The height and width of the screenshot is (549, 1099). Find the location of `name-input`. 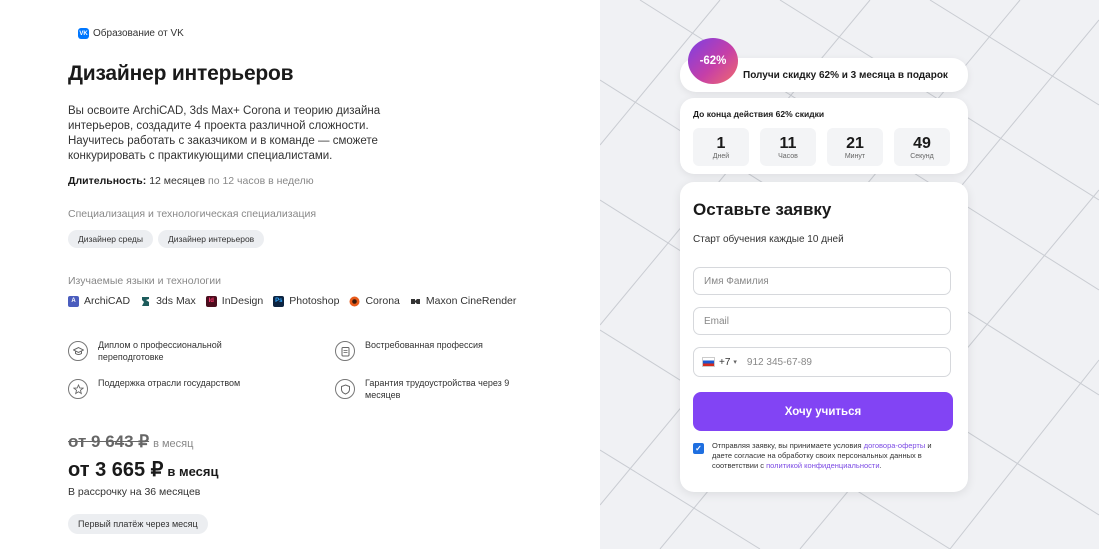

name-input is located at coordinates (822, 281).